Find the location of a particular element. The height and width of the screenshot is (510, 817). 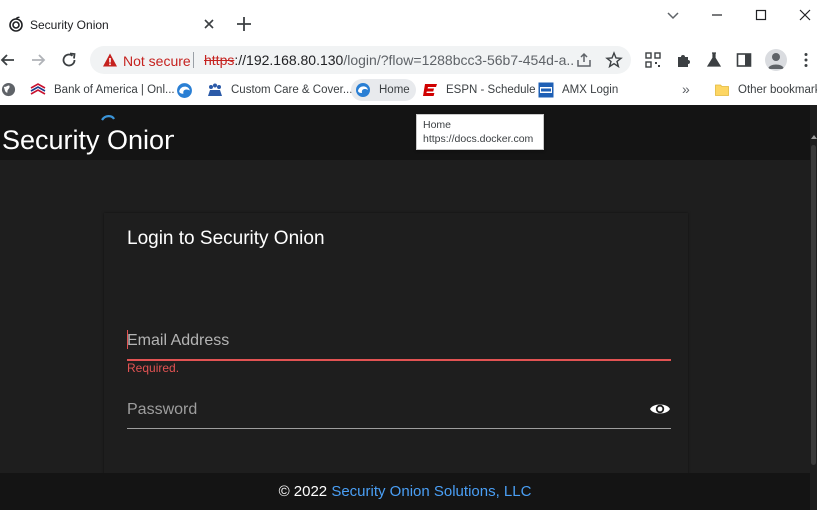

tooltip-url: https://docs.docker.com is located at coordinates (478, 139).